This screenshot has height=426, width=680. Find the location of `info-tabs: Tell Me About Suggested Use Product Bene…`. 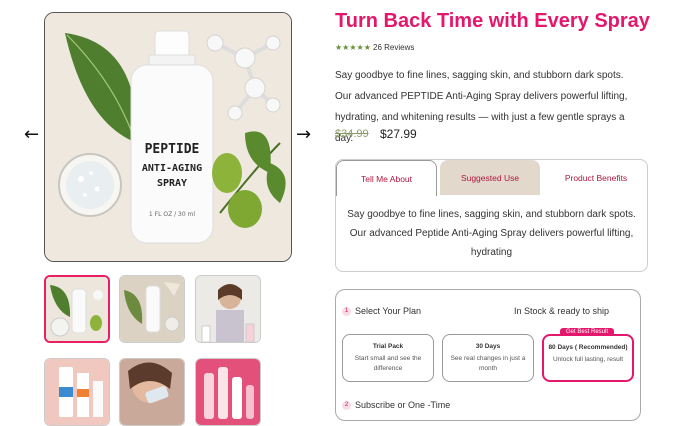

info-tabs: Tell Me About Suggested Use Product Bene… is located at coordinates (491, 215).